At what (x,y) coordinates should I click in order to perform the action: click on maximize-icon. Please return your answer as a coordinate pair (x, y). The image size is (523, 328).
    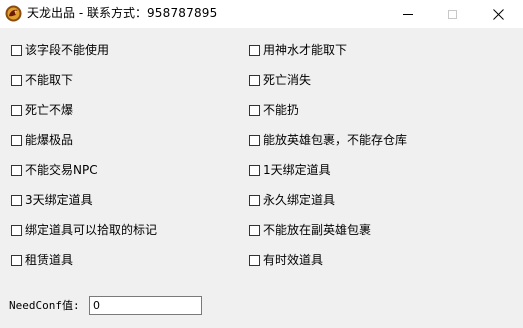
    Looking at the image, I should click on (452, 14).